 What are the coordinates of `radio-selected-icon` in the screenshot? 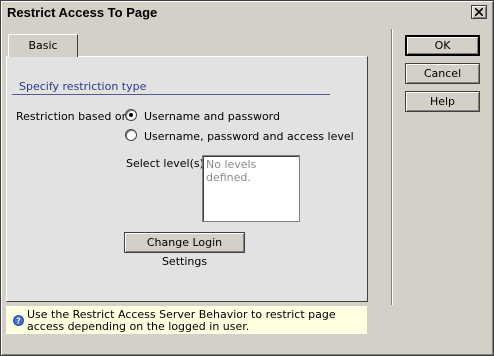 It's located at (131, 115).